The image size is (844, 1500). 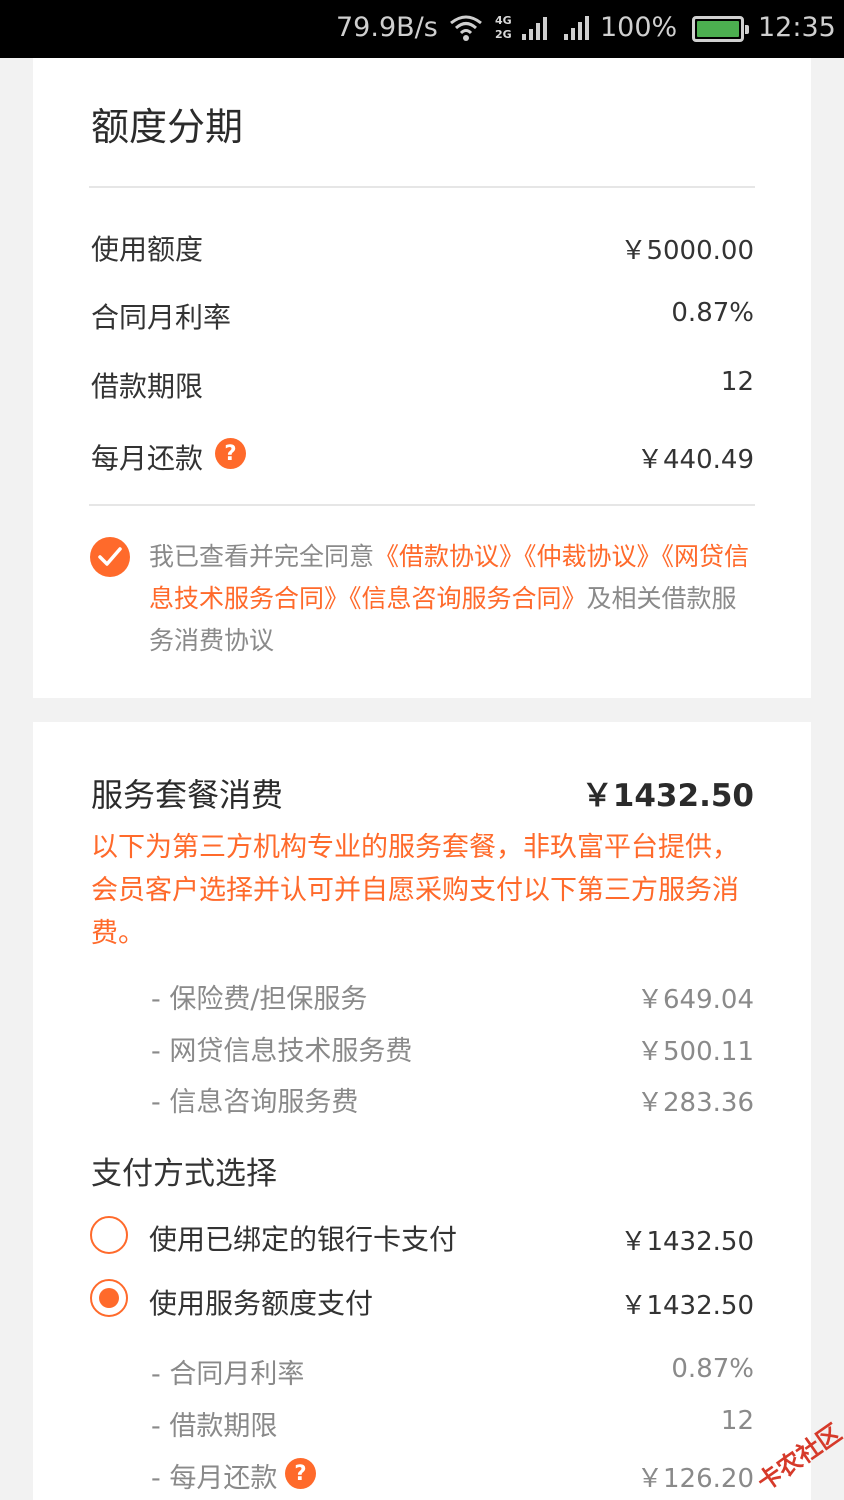 I want to click on payment-value-bank-card: ￥1432.50, so click(x=687, y=1242).